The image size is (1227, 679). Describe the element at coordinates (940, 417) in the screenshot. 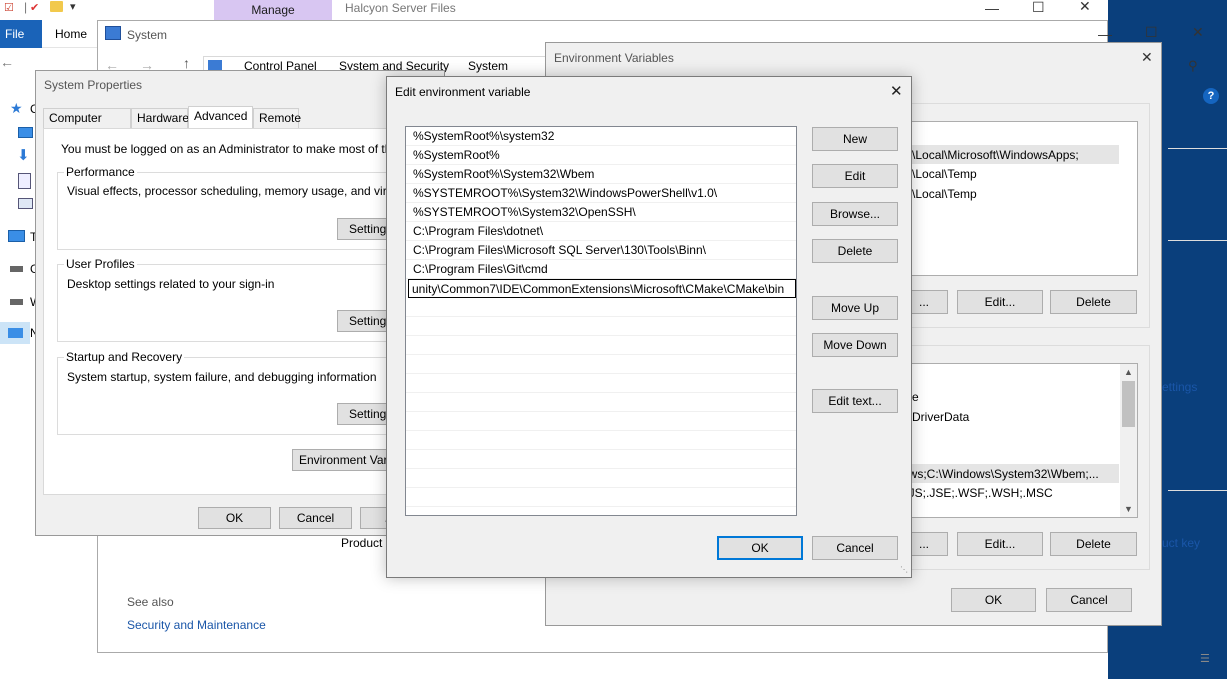

I see `system-var-value: DriverData` at that location.